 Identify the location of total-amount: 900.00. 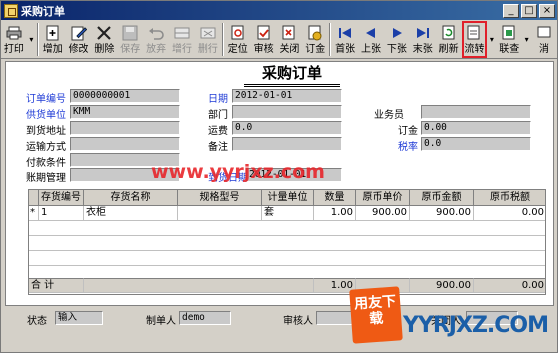
(442, 285).